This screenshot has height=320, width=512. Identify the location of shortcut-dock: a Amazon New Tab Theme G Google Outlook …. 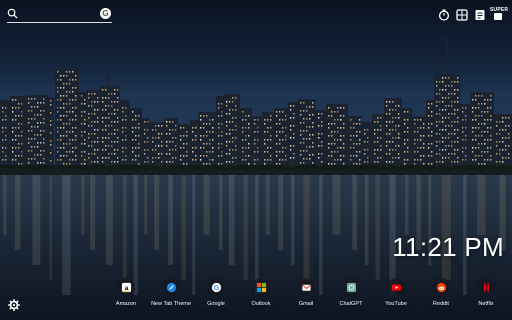
(308, 294).